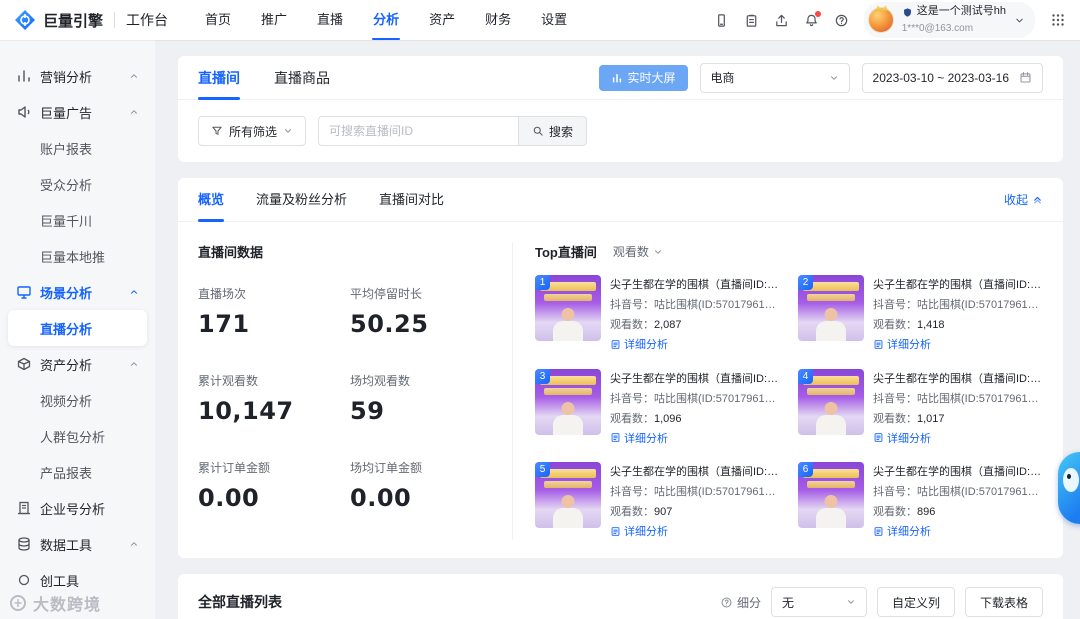 The width and height of the screenshot is (1080, 619). Describe the element at coordinates (812, 19) in the screenshot. I see `bell-icon` at that location.